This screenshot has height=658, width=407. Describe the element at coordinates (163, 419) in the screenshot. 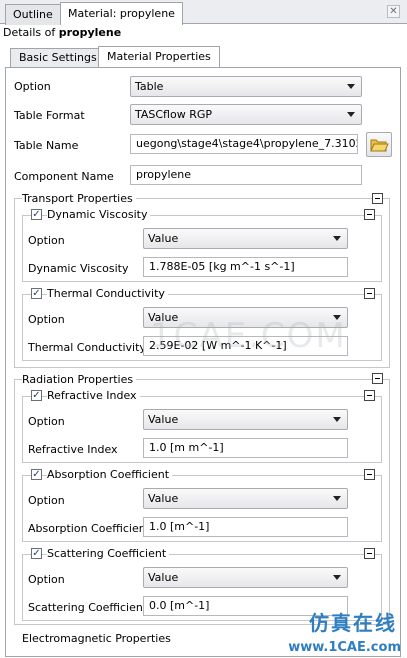

I see `refractive-index-option-value: Value` at that location.